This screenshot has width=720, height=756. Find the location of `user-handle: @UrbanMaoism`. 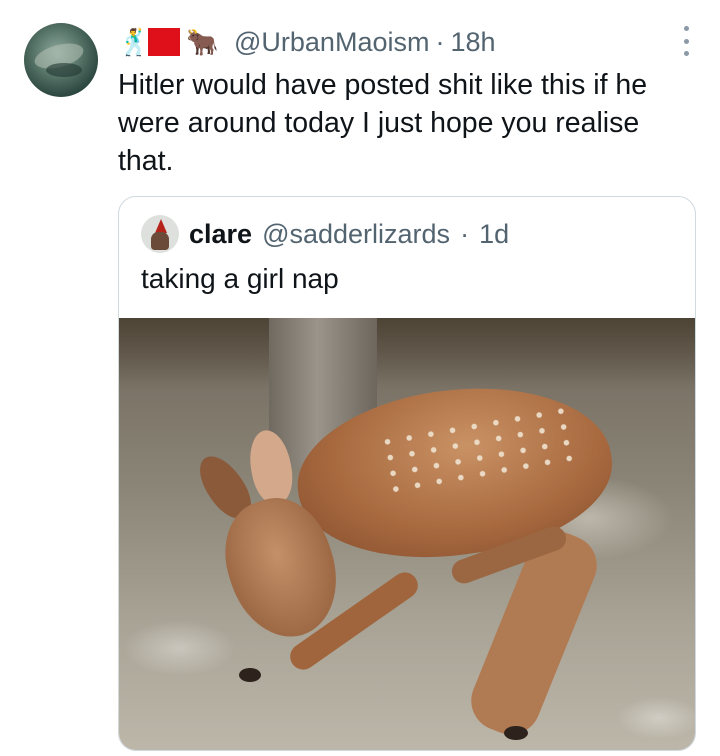

user-handle: @UrbanMaoism is located at coordinates (331, 42).